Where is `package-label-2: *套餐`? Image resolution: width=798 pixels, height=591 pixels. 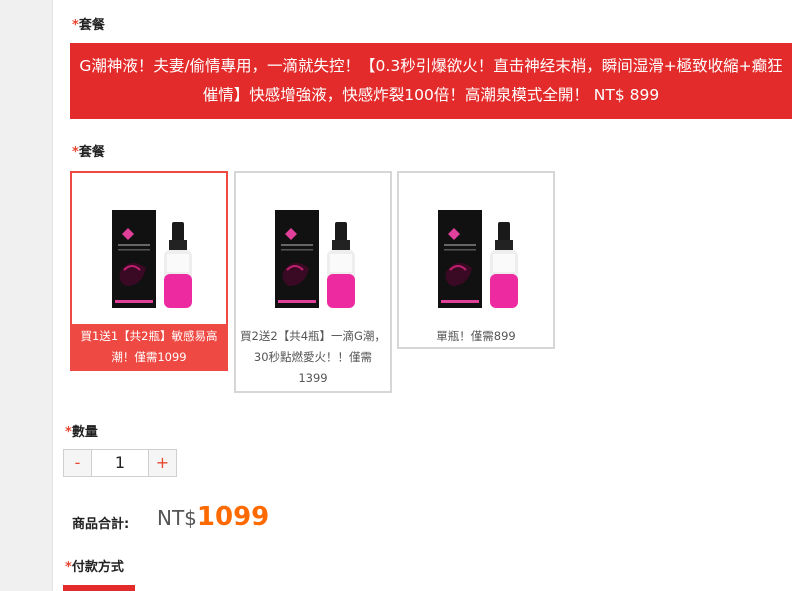
package-label-2: *套餐 is located at coordinates (88, 152).